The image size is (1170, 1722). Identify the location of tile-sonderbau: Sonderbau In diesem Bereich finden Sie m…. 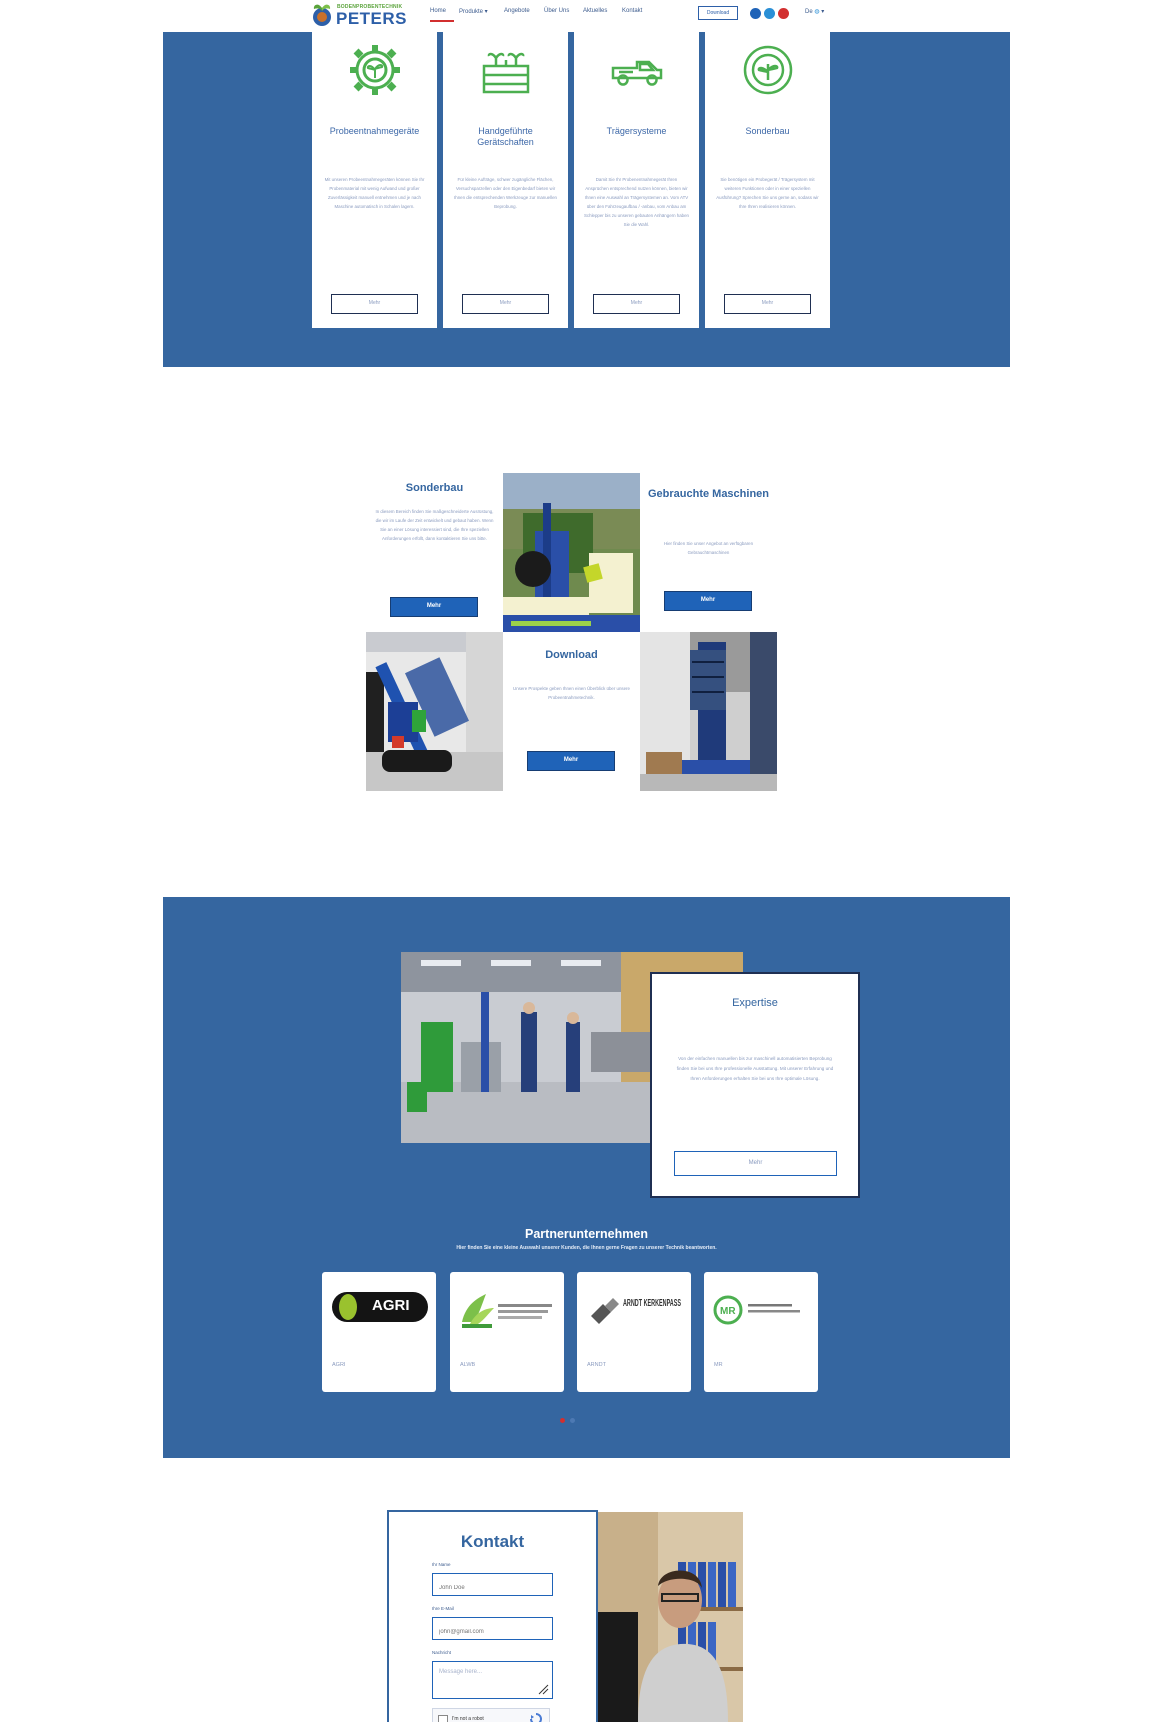
(434, 552).